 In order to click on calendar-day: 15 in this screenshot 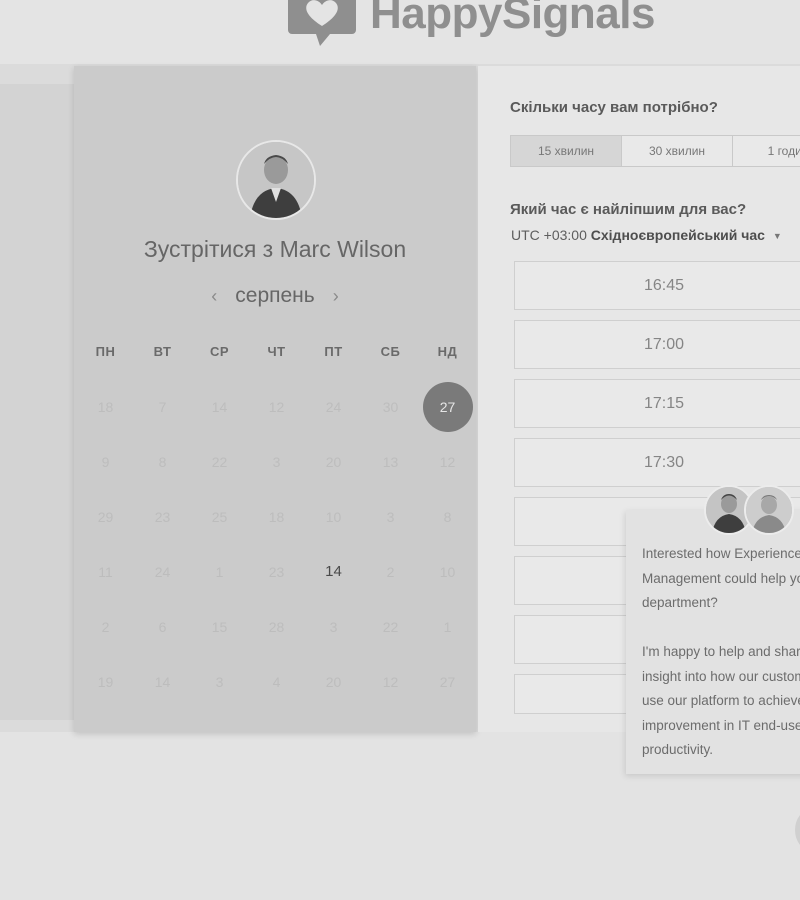, I will do `click(219, 626)`.